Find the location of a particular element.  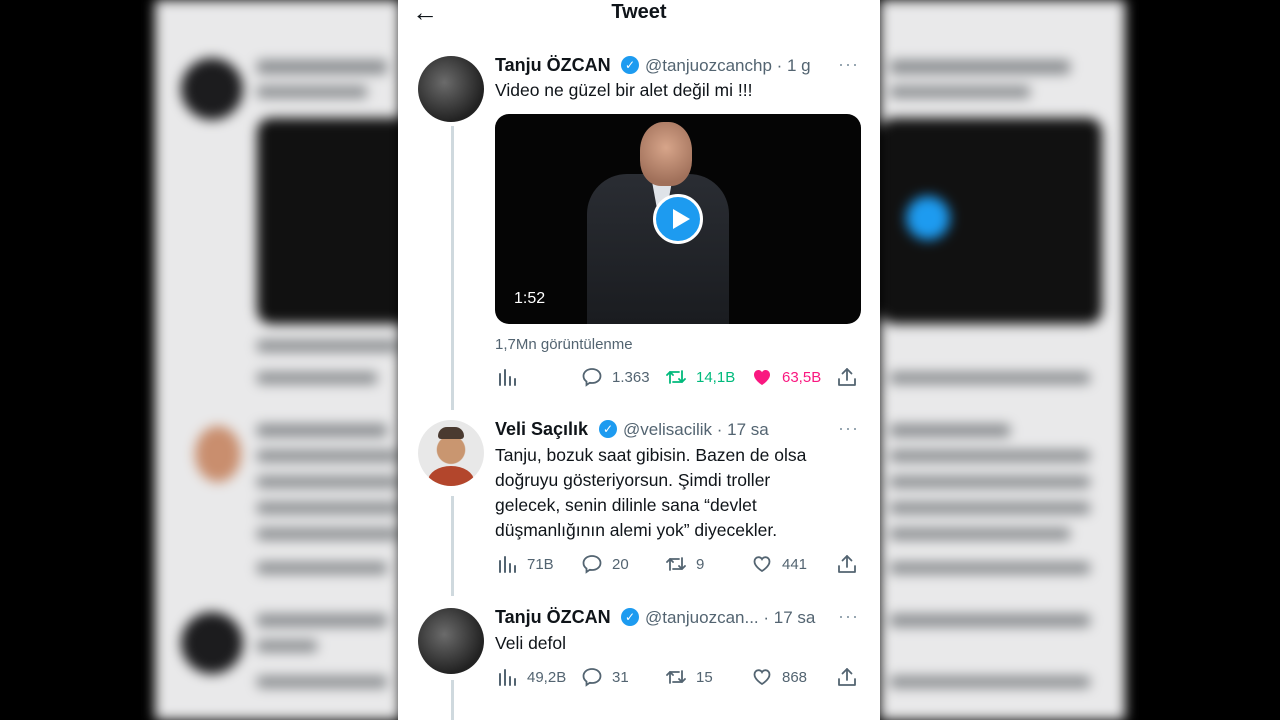

like-button: 868 is located at coordinates (779, 677).